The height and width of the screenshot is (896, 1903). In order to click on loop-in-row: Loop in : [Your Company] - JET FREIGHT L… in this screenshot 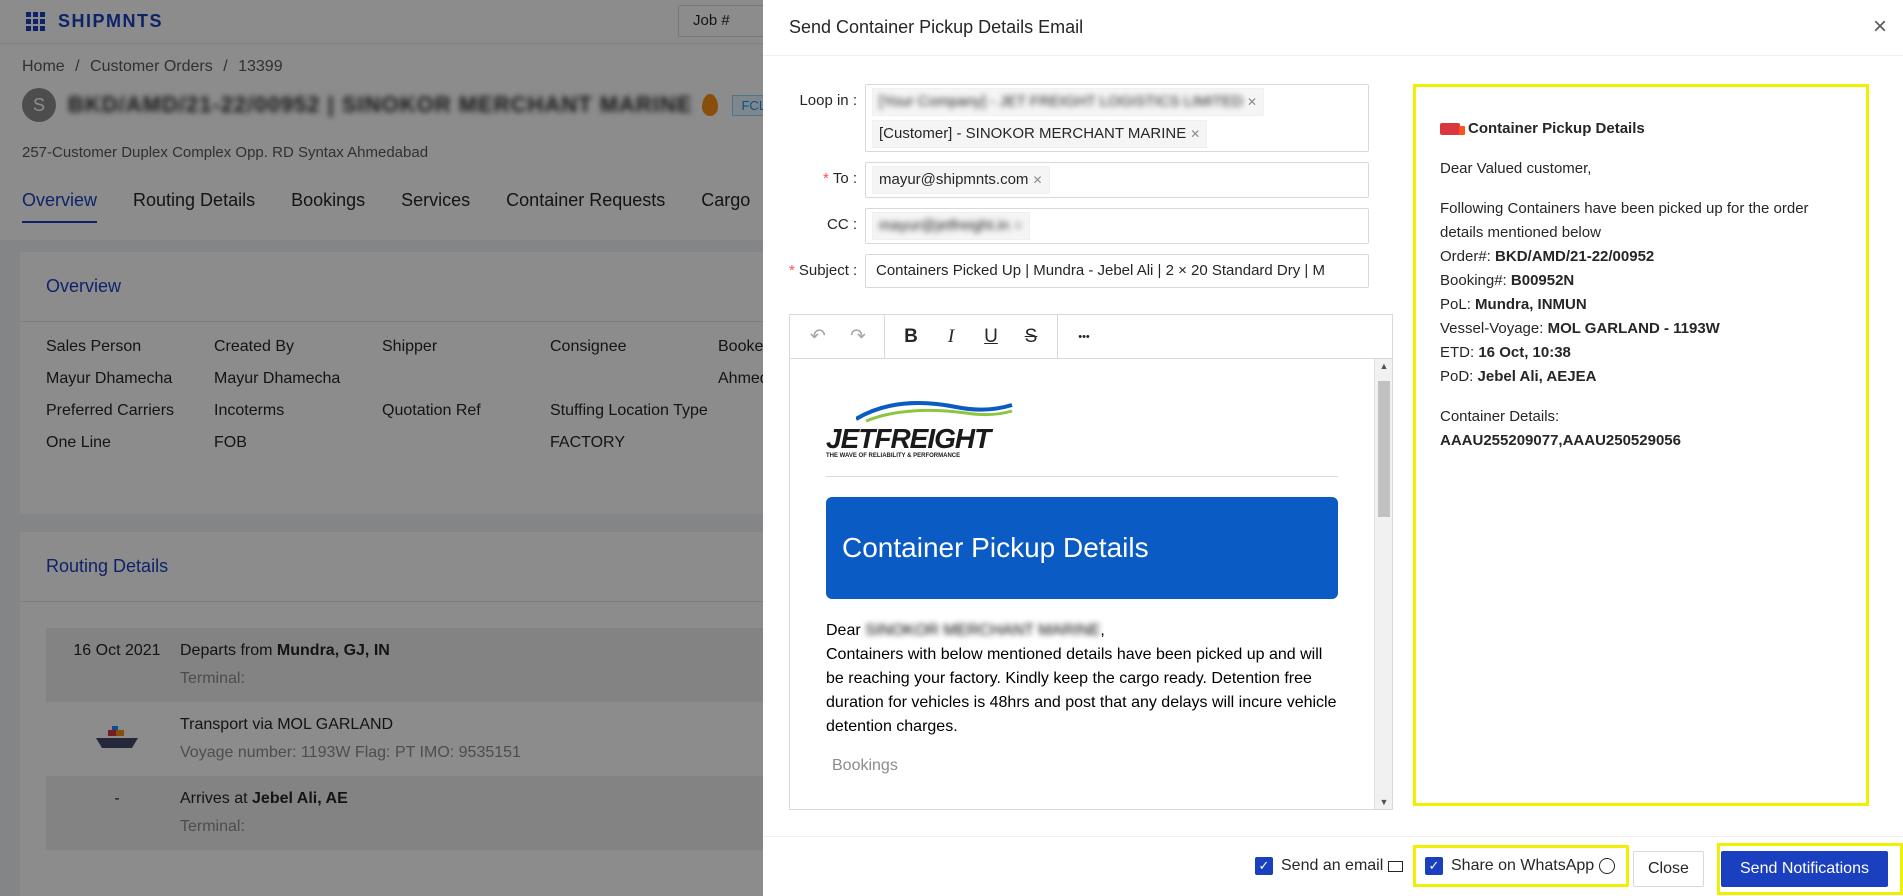, I will do `click(1079, 118)`.